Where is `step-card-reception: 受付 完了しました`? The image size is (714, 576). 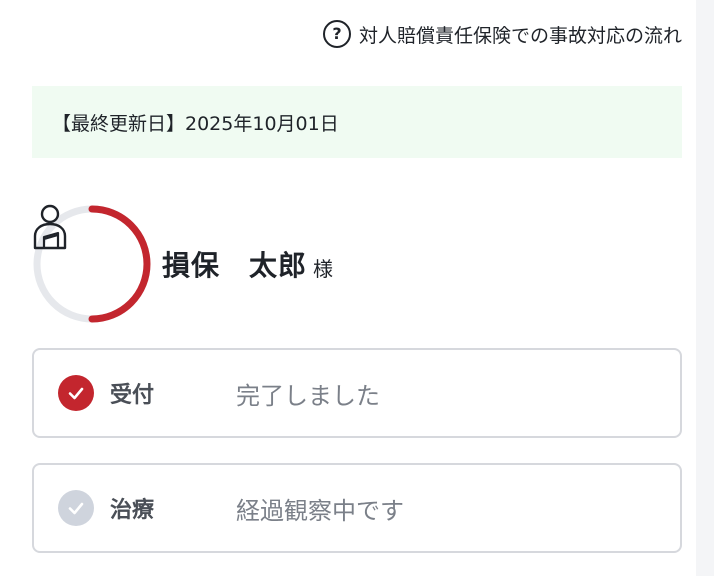 step-card-reception: 受付 完了しました is located at coordinates (357, 393).